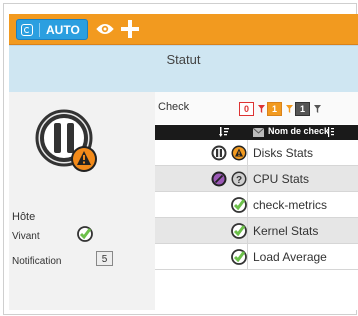  Describe the element at coordinates (290, 205) in the screenshot. I see `check-name: check-metrics` at that location.